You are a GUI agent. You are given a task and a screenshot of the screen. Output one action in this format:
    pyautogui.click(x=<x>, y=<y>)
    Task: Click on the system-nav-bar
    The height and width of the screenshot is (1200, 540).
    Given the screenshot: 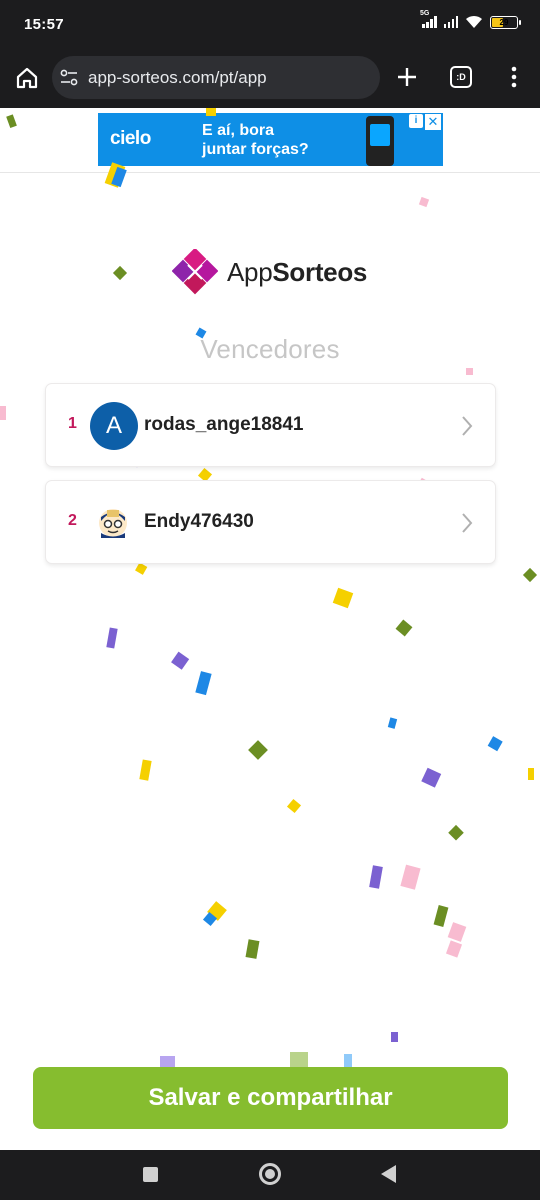 What is the action you would take?
    pyautogui.click(x=270, y=1175)
    